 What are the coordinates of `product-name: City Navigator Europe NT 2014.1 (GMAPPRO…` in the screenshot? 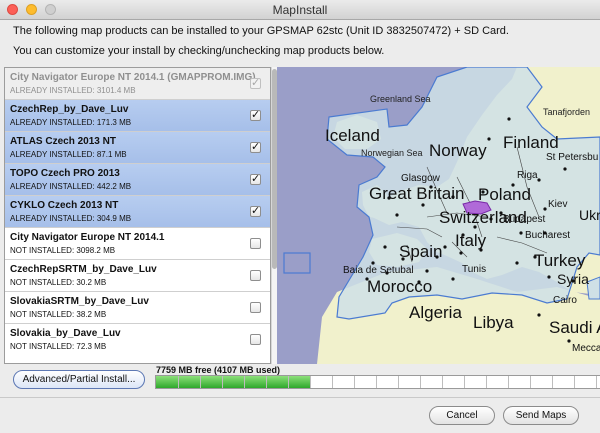 It's located at (133, 77).